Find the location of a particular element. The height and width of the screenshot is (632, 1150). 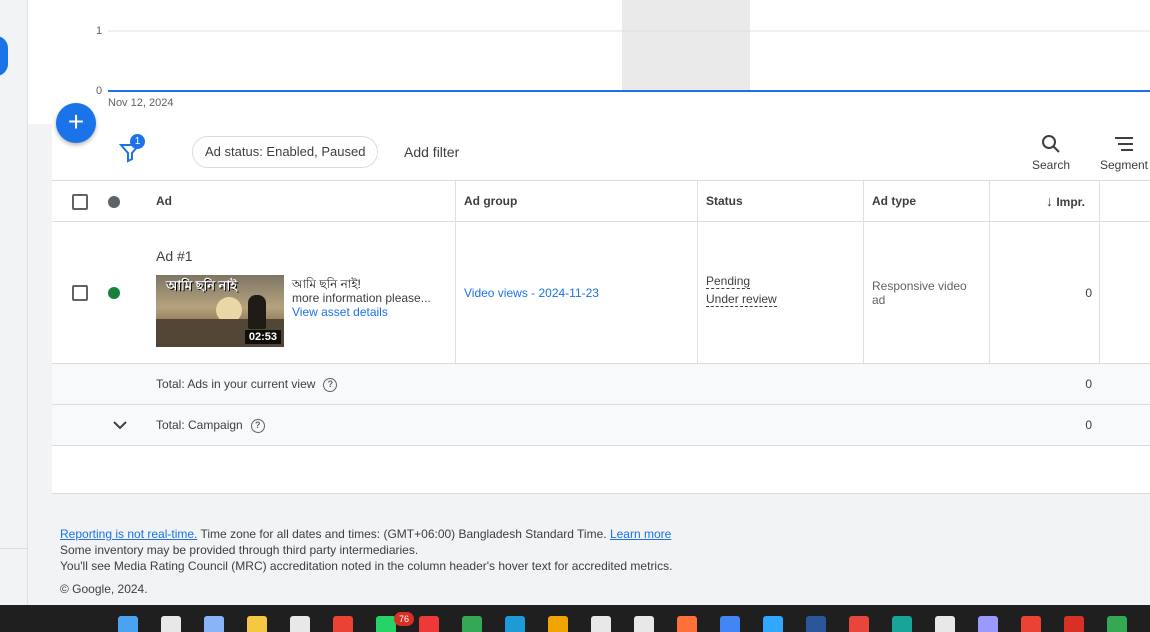

whatsapp-unread-badge: 76 is located at coordinates (404, 619).